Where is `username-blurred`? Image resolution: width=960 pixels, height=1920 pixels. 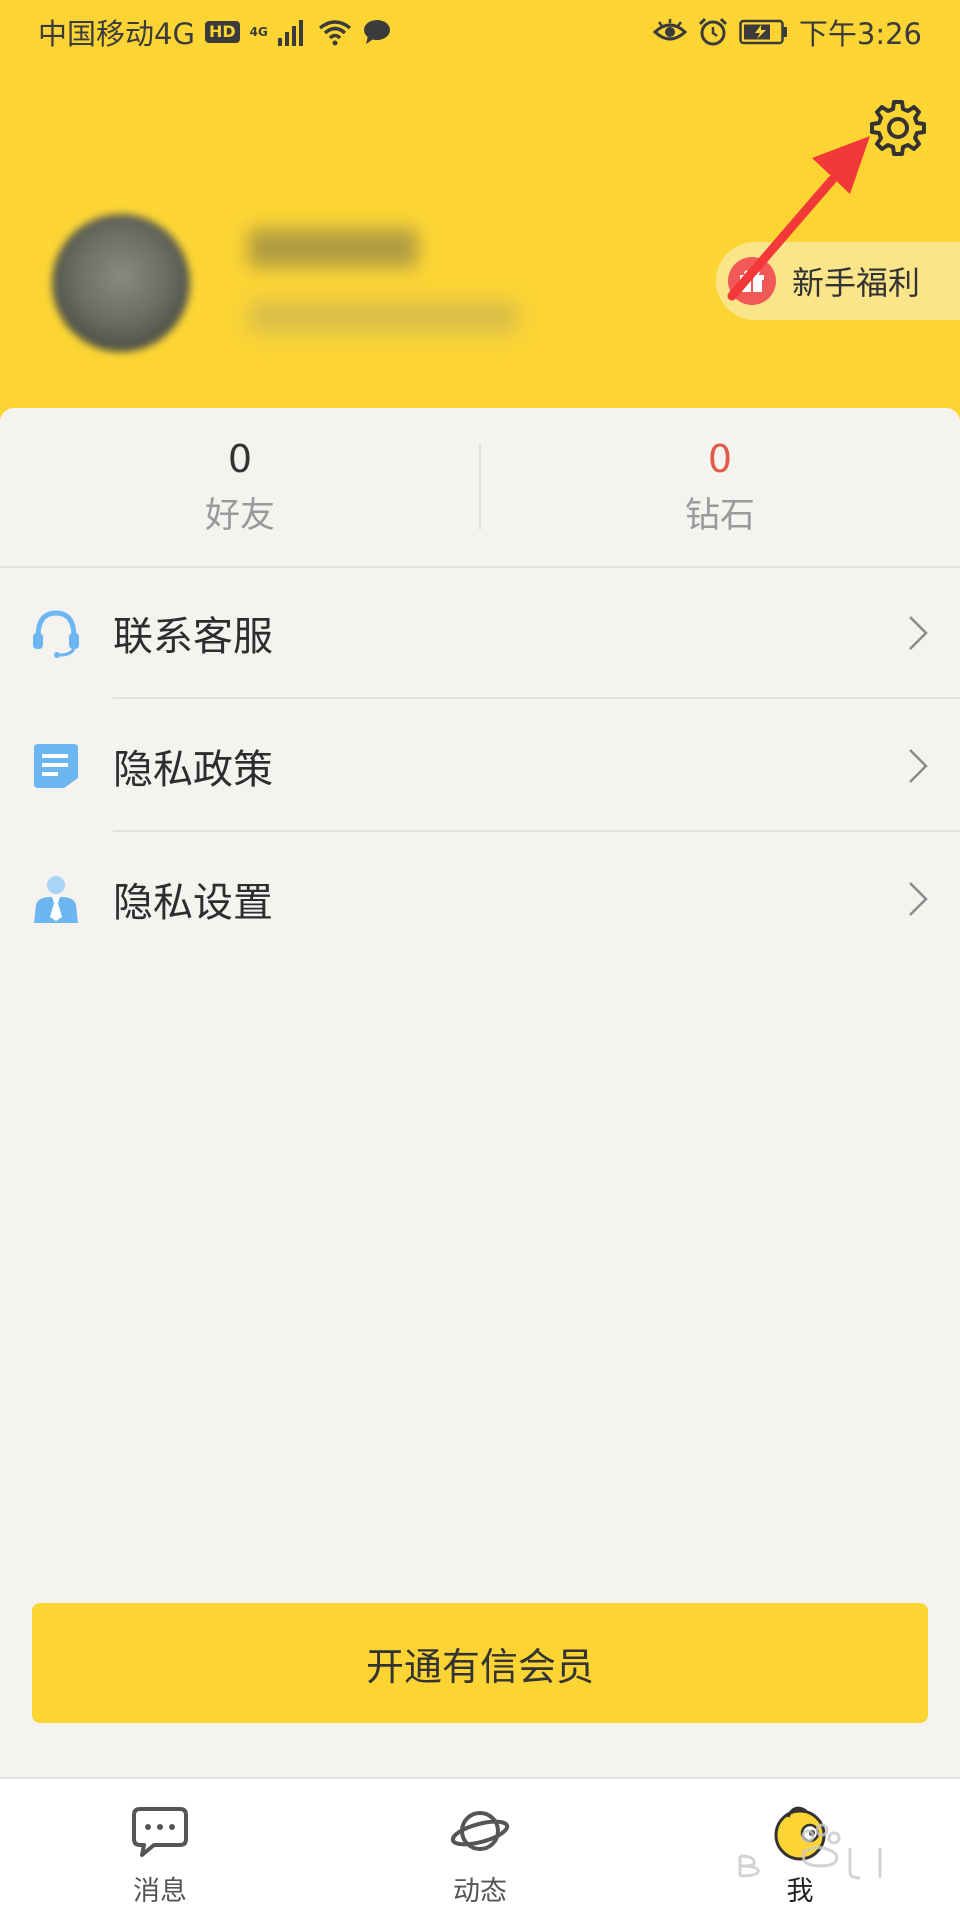
username-blurred is located at coordinates (333, 248).